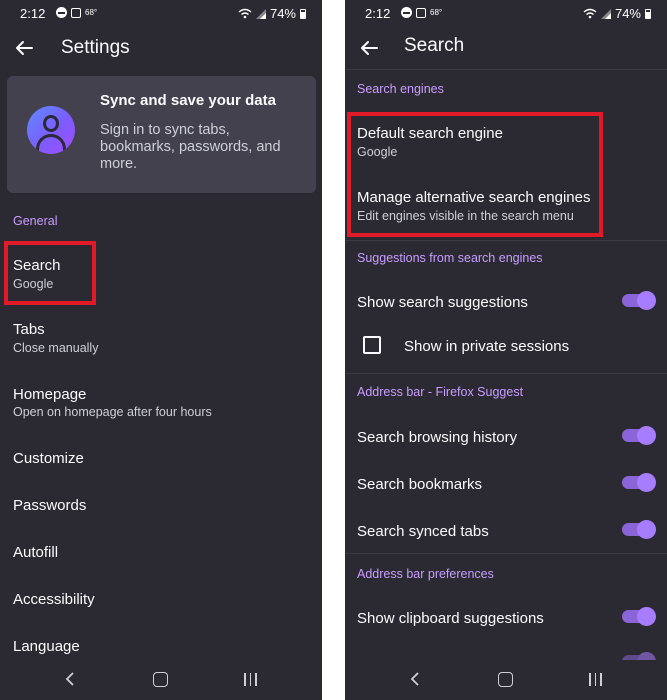 The height and width of the screenshot is (700, 667). What do you see at coordinates (450, 618) in the screenshot?
I see `clipboard-suggestions-label: Show clipboard suggestions` at bounding box center [450, 618].